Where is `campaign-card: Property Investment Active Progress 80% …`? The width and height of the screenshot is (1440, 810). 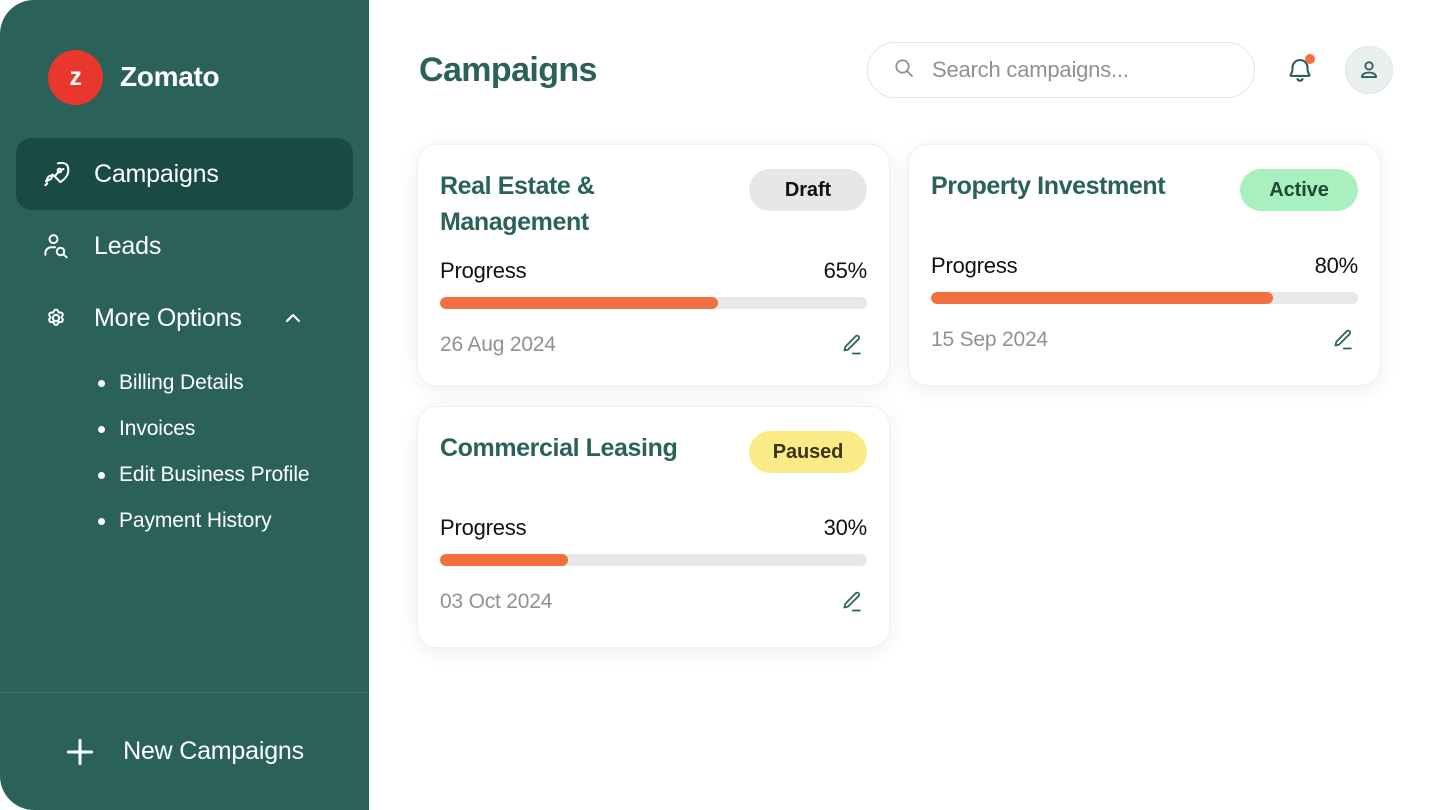
campaign-card: Property Investment Active Progress 80% … is located at coordinates (1144, 265).